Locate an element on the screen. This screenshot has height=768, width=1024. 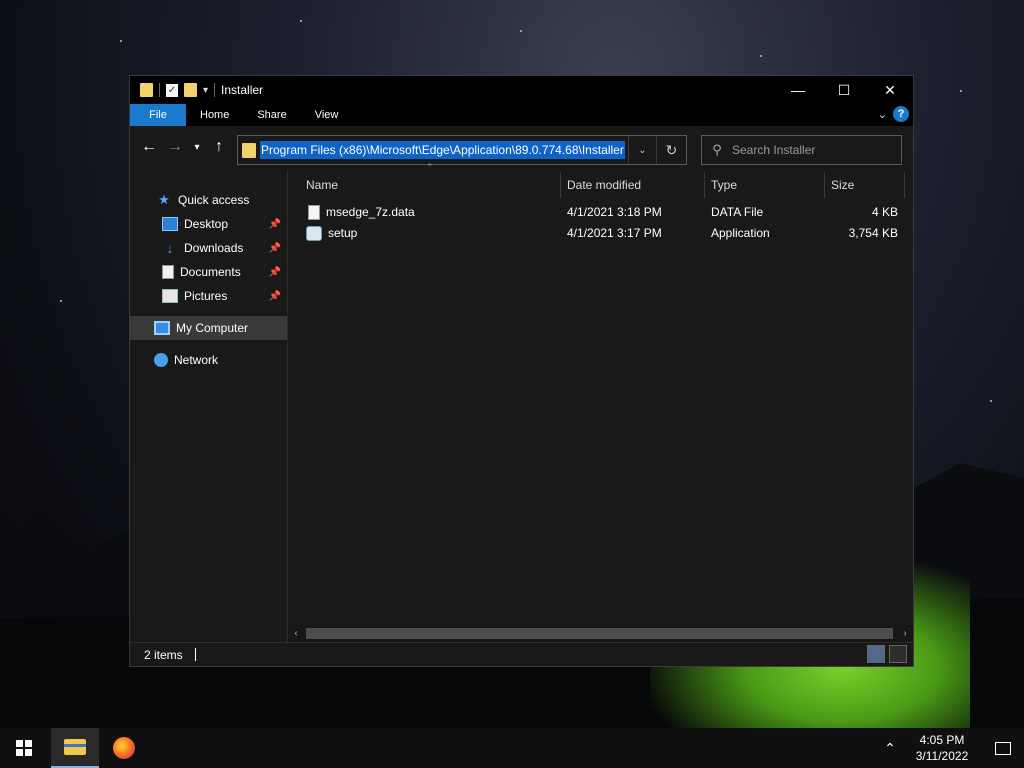
customize-toolbar-icon: ▾ is located at coordinates (205, 90).